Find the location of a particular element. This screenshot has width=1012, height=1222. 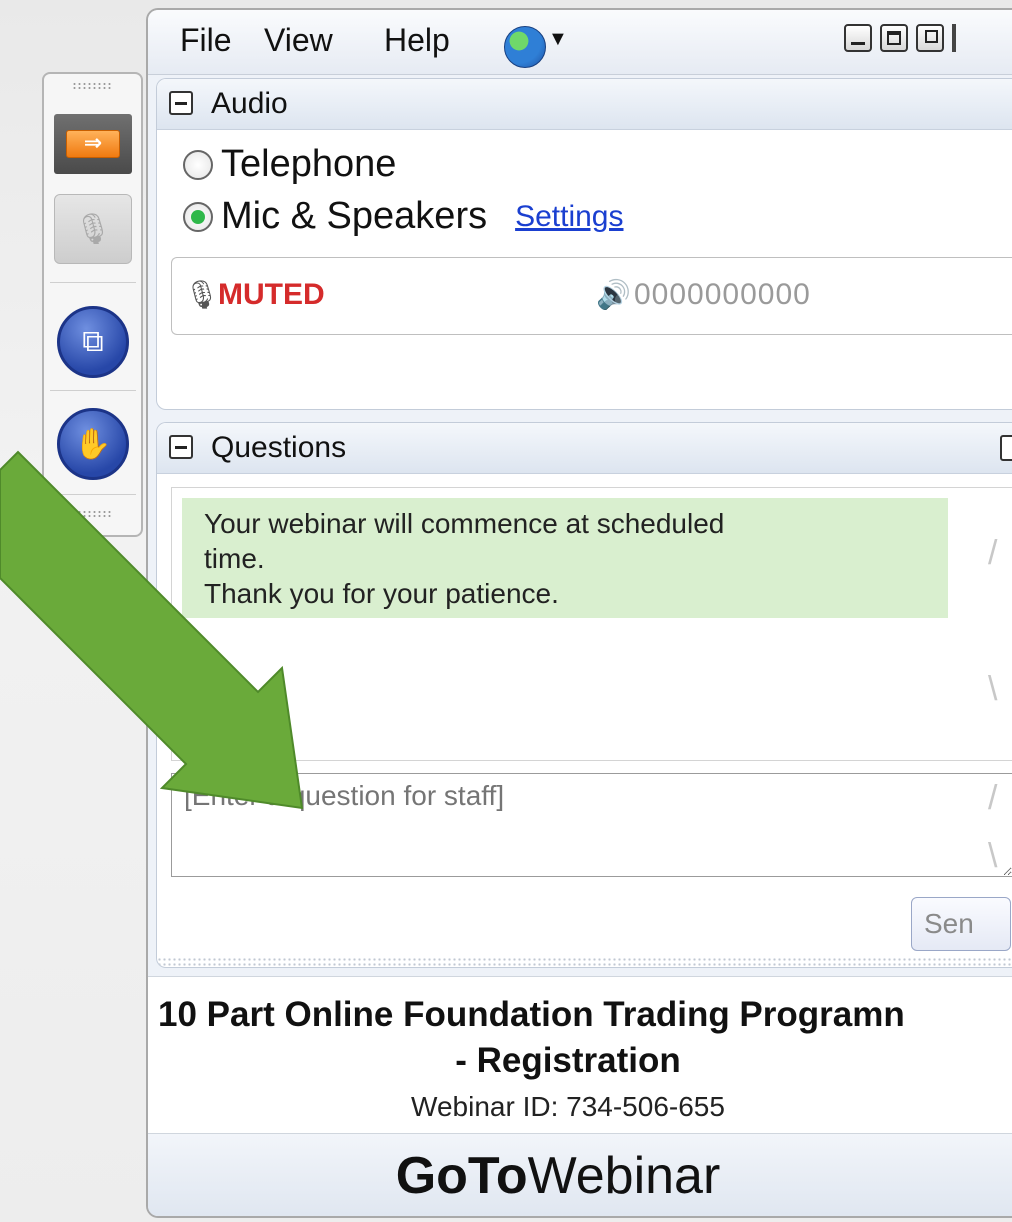

resize-grip is located at coordinates (584, 962).